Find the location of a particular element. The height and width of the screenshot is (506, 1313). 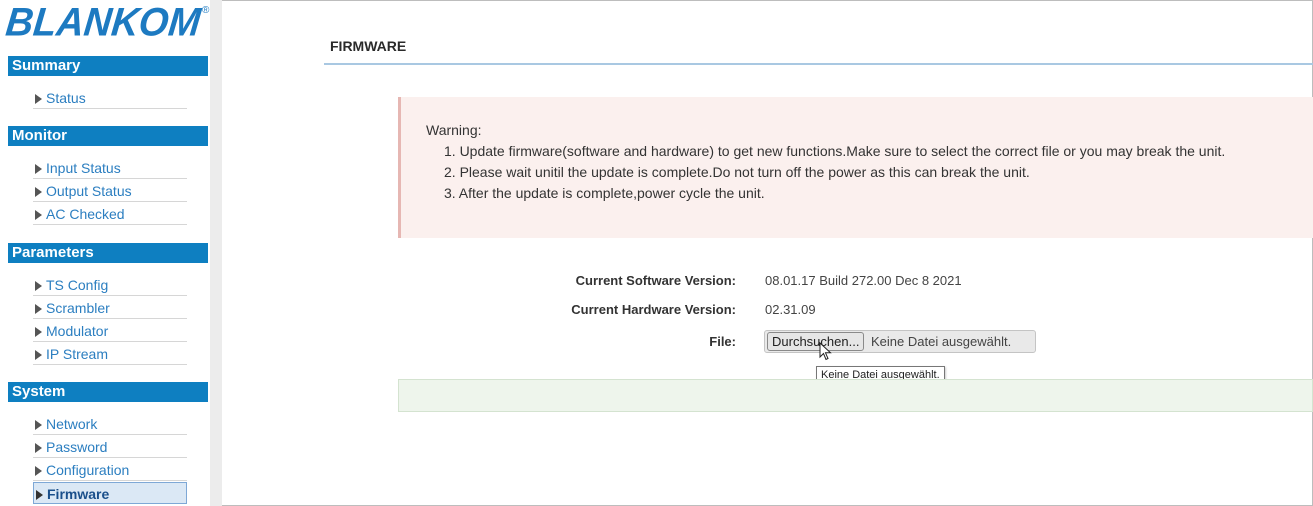

file-input: Durchsuchen... Keine Datei ausgewählt. is located at coordinates (900, 341).